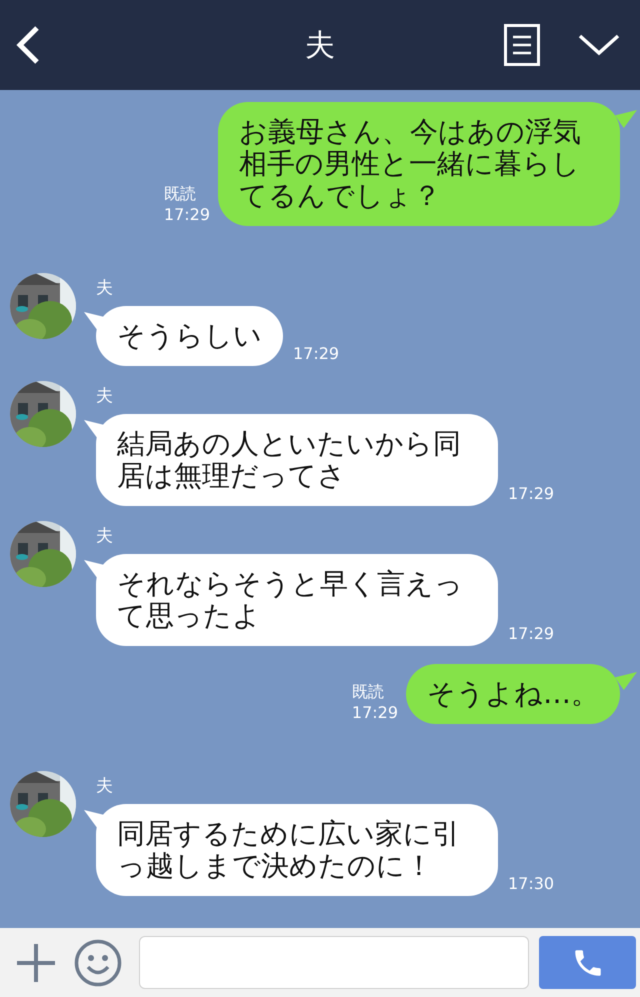 The width and height of the screenshot is (640, 997). What do you see at coordinates (334, 962) in the screenshot?
I see `message-input` at bounding box center [334, 962].